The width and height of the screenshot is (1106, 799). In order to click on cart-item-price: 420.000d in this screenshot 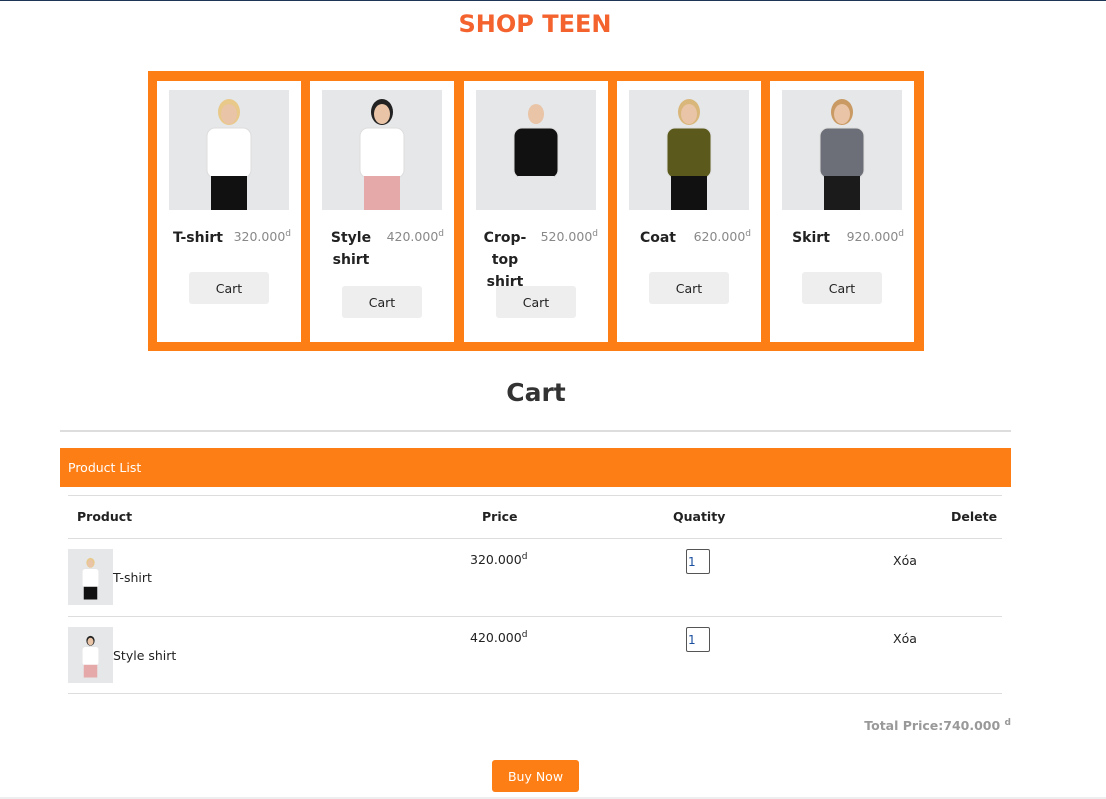, I will do `click(498, 637)`.